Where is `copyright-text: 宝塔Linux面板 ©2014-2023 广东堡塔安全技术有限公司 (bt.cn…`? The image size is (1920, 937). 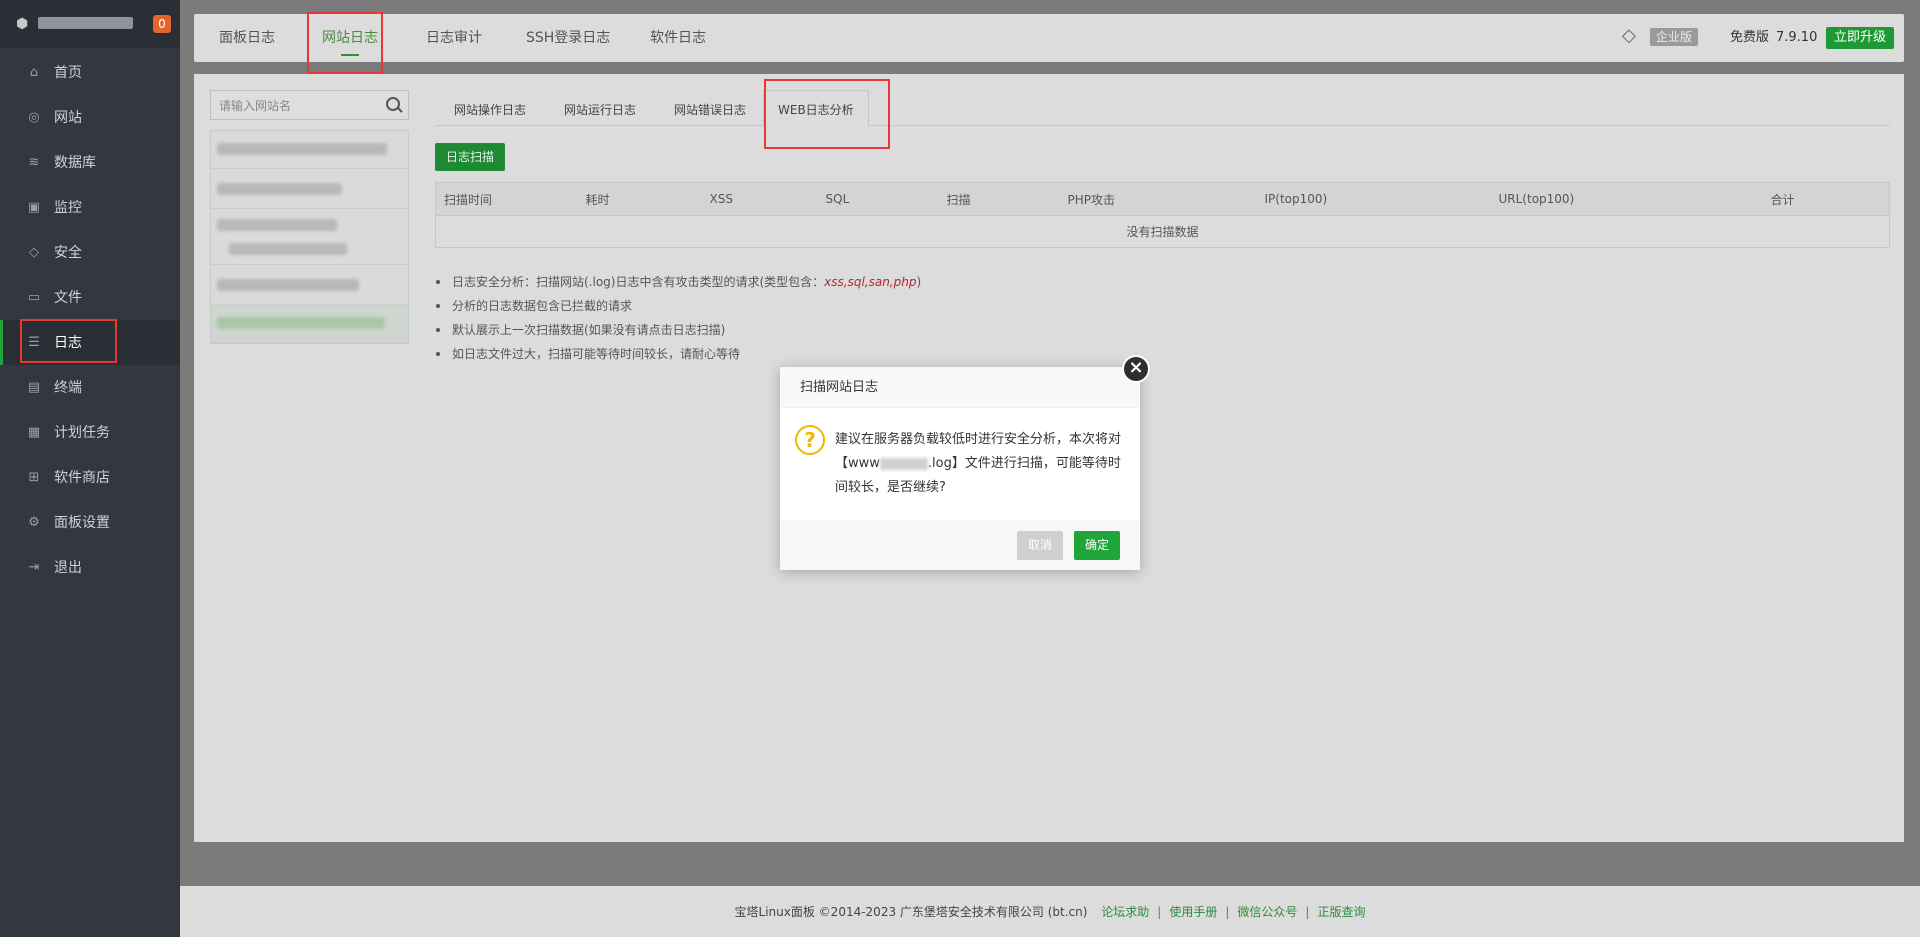
copyright-text: 宝塔Linux面板 ©2014-2023 广东堡塔安全技术有限公司 (bt.cn… is located at coordinates (911, 912).